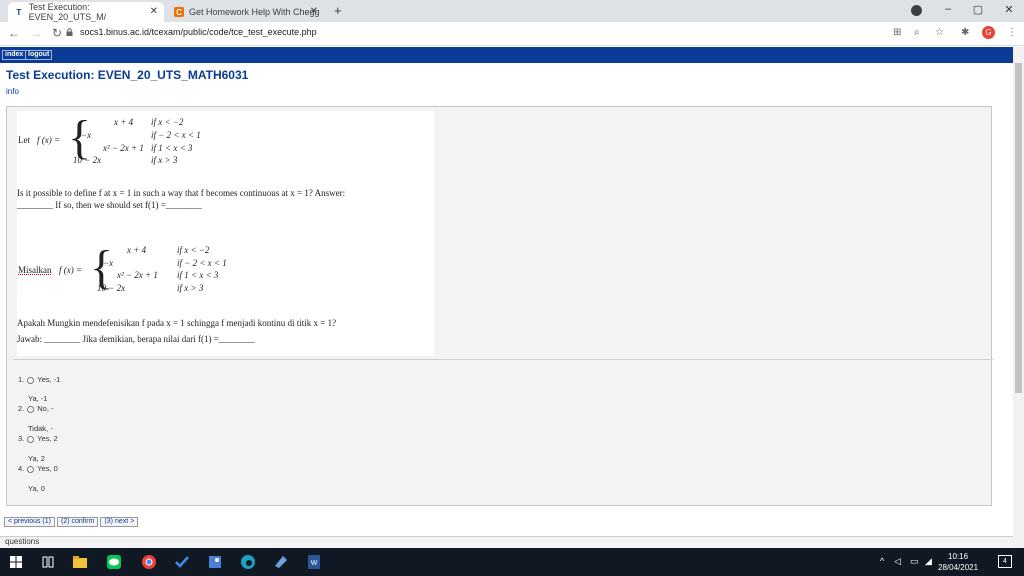  What do you see at coordinates (39, 55) in the screenshot?
I see `logout-link: logout` at bounding box center [39, 55].